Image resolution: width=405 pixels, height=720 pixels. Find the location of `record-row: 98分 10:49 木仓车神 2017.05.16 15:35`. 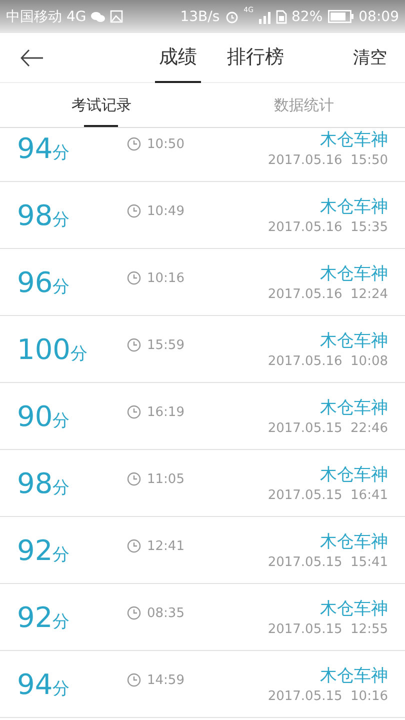

record-row: 98分 10:49 木仓车神 2017.05.16 15:35 is located at coordinates (202, 215).